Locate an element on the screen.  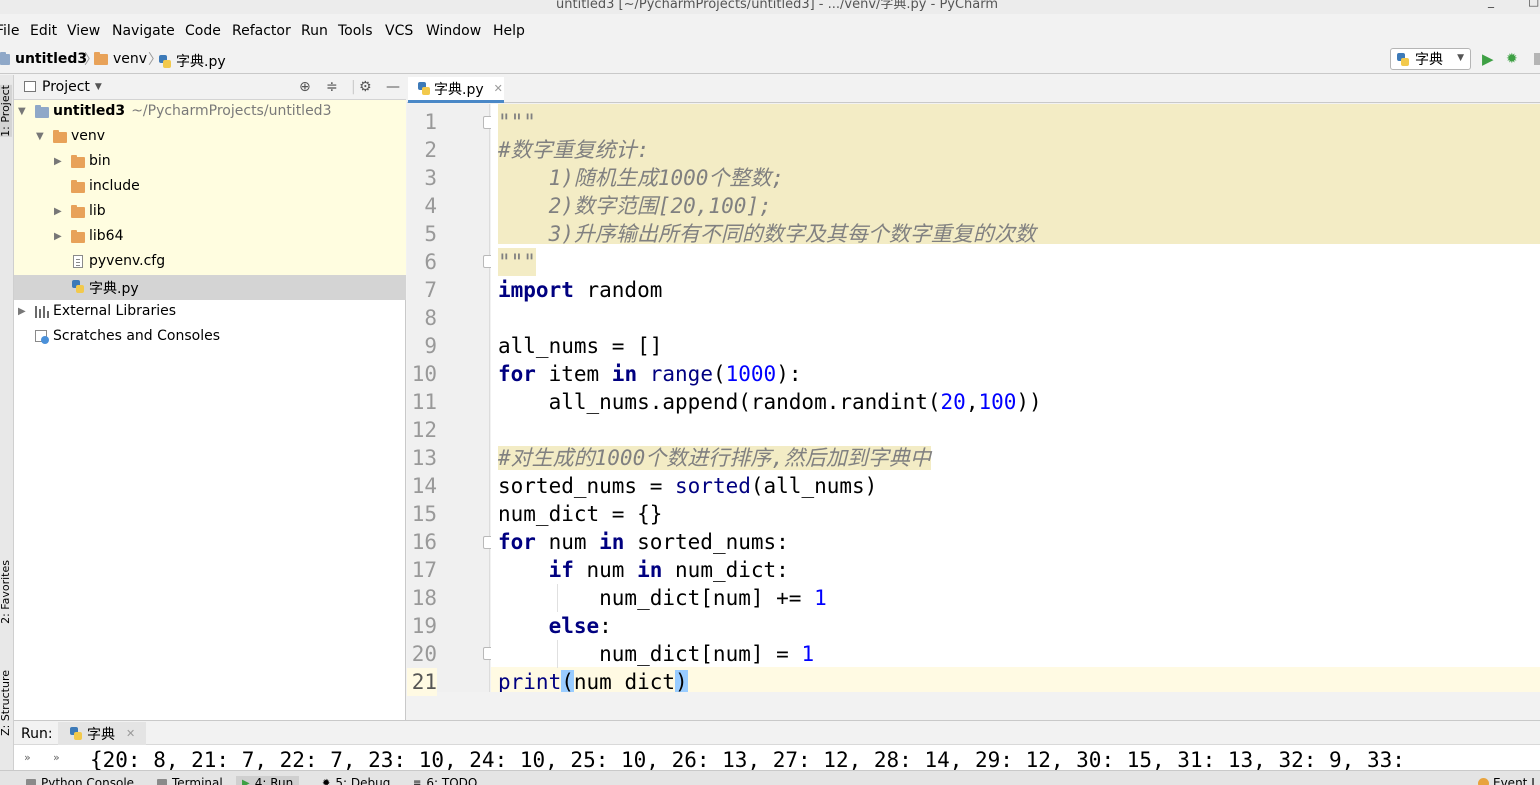
line-number: 11 is located at coordinates (424, 402).